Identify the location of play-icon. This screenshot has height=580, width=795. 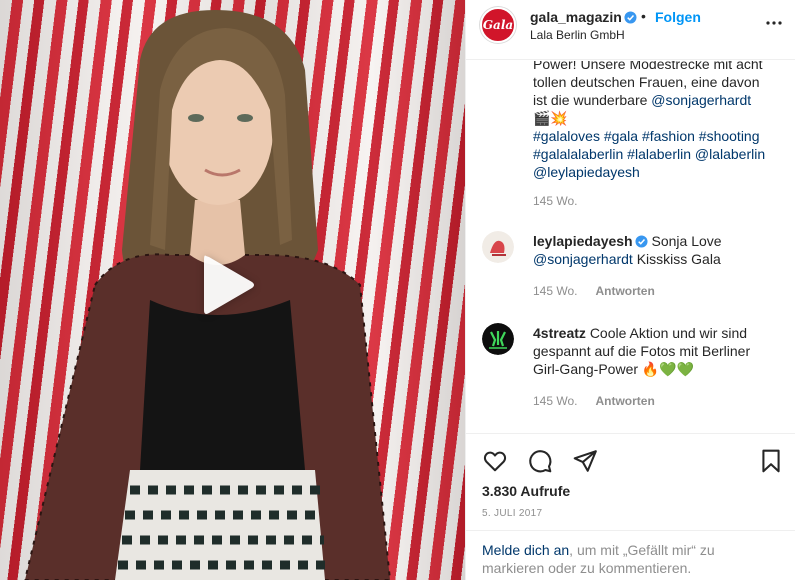
(225, 285).